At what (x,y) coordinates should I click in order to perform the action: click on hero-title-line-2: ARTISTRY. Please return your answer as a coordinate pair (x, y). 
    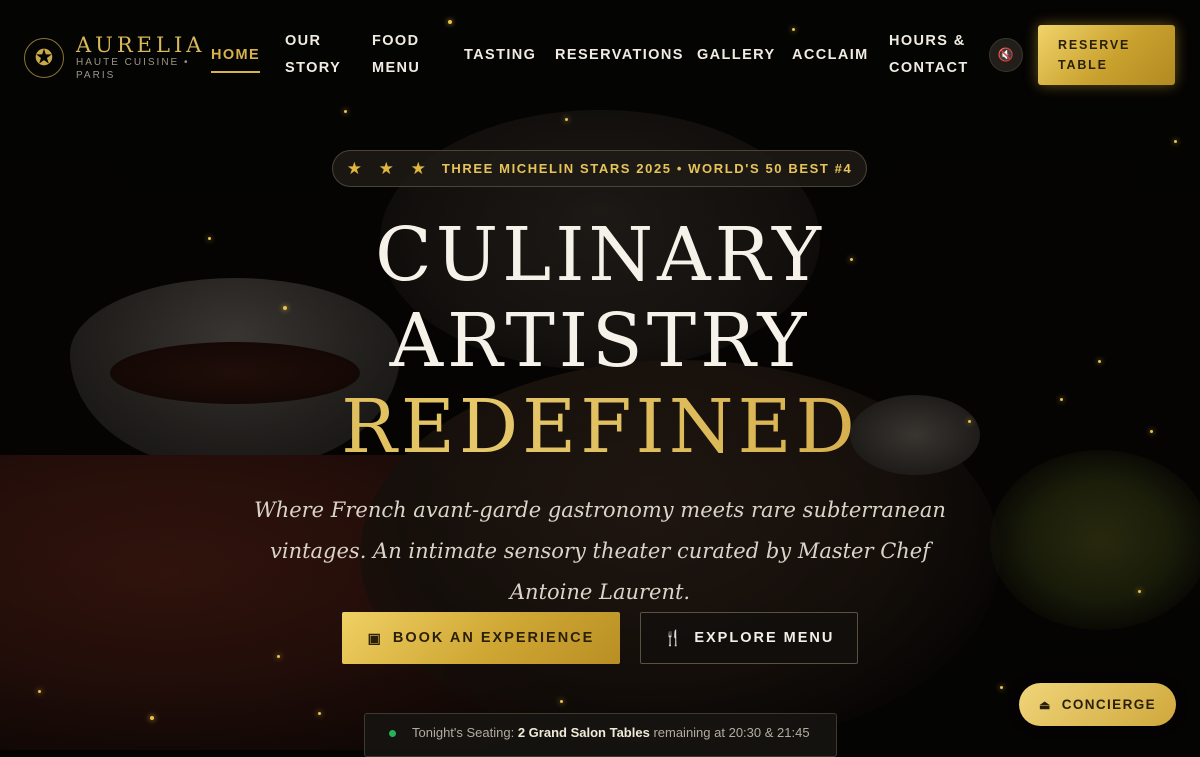
    Looking at the image, I should click on (600, 341).